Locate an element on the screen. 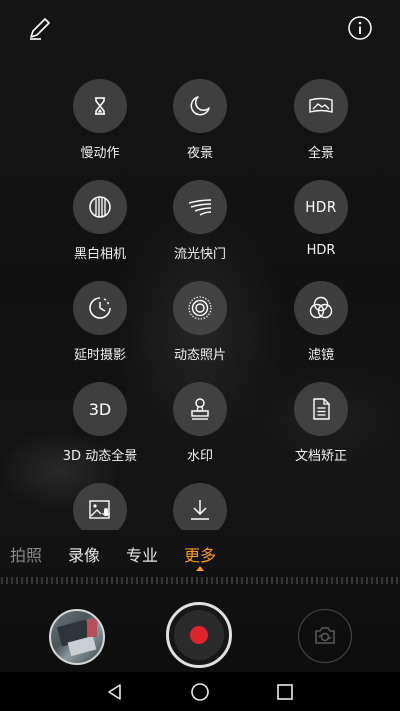 This screenshot has height=711, width=400. top-bar is located at coordinates (200, 28).